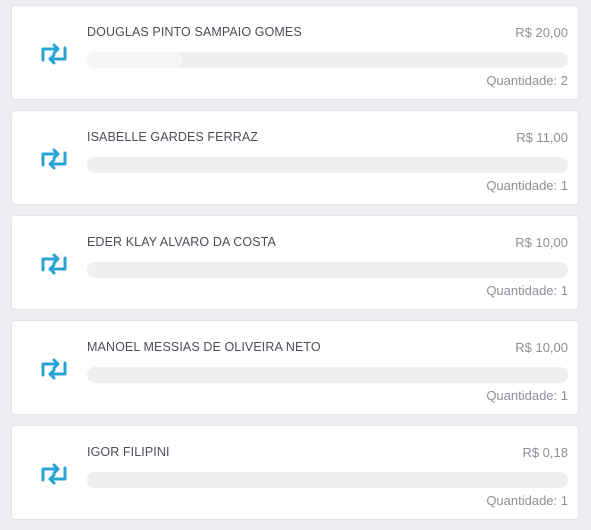  What do you see at coordinates (545, 452) in the screenshot?
I see `item-amount: R$ 0,18` at bounding box center [545, 452].